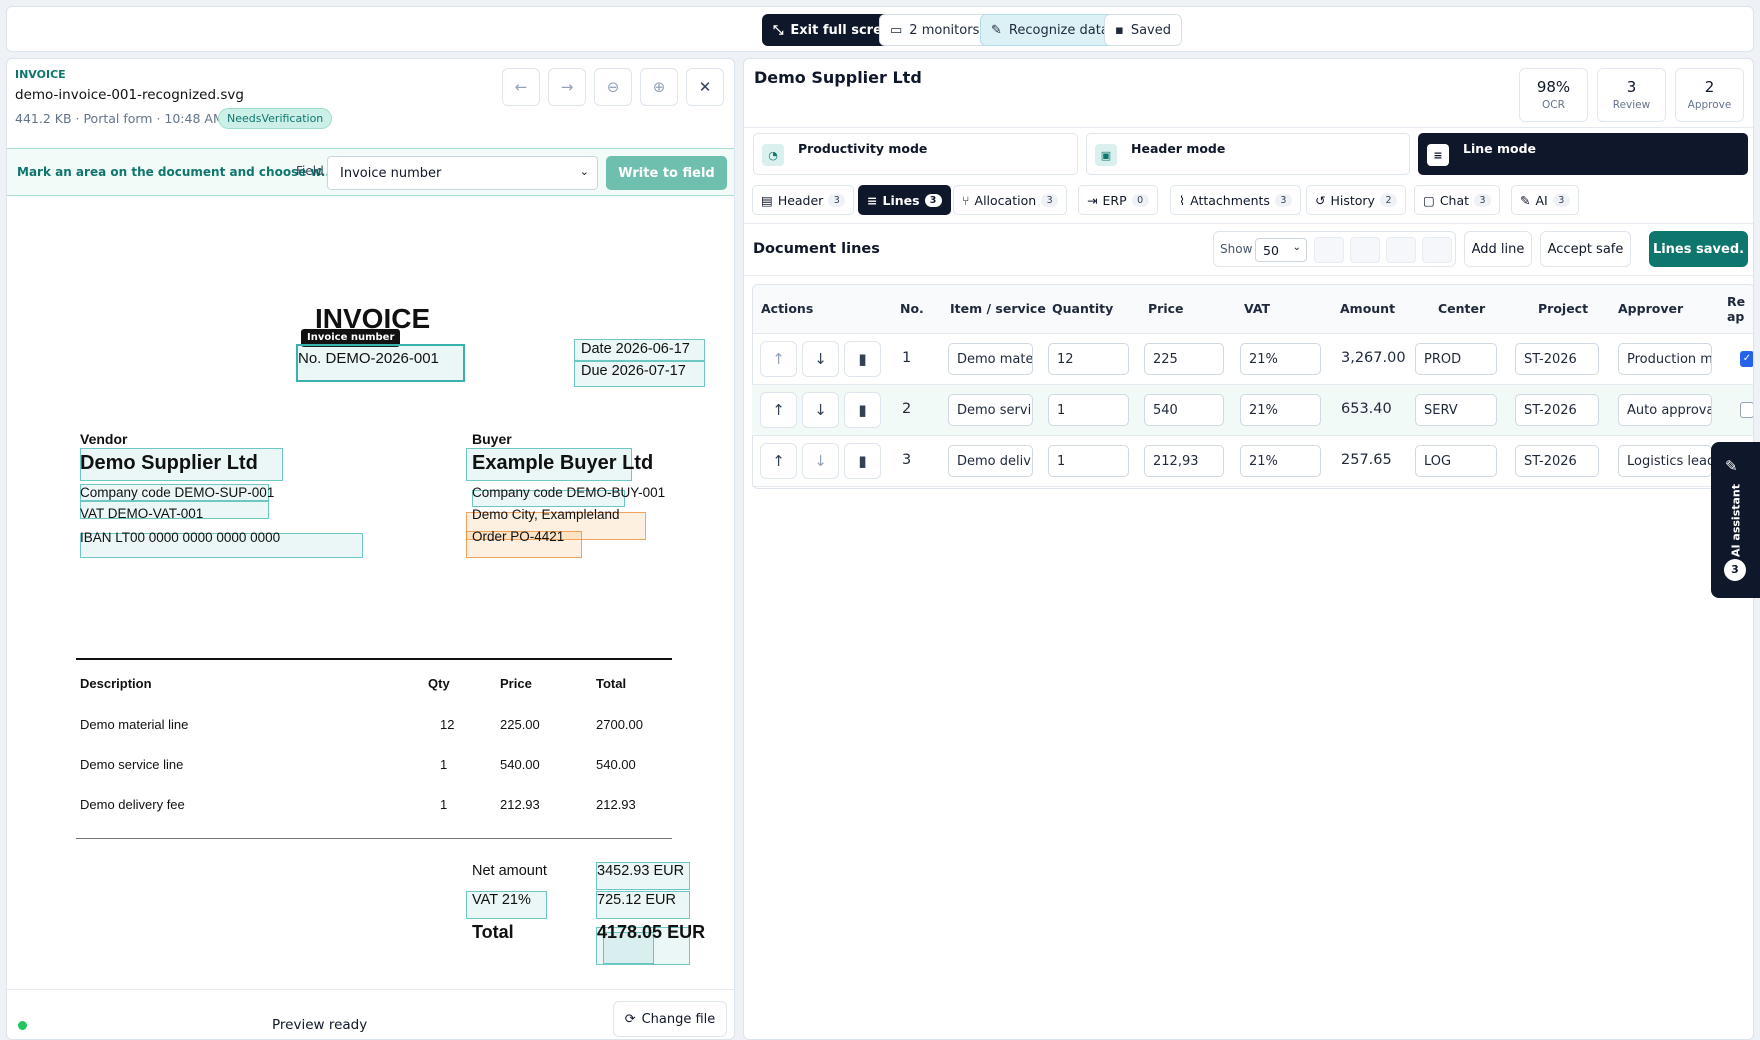  I want to click on approver-input: Production m, so click(1665, 359).